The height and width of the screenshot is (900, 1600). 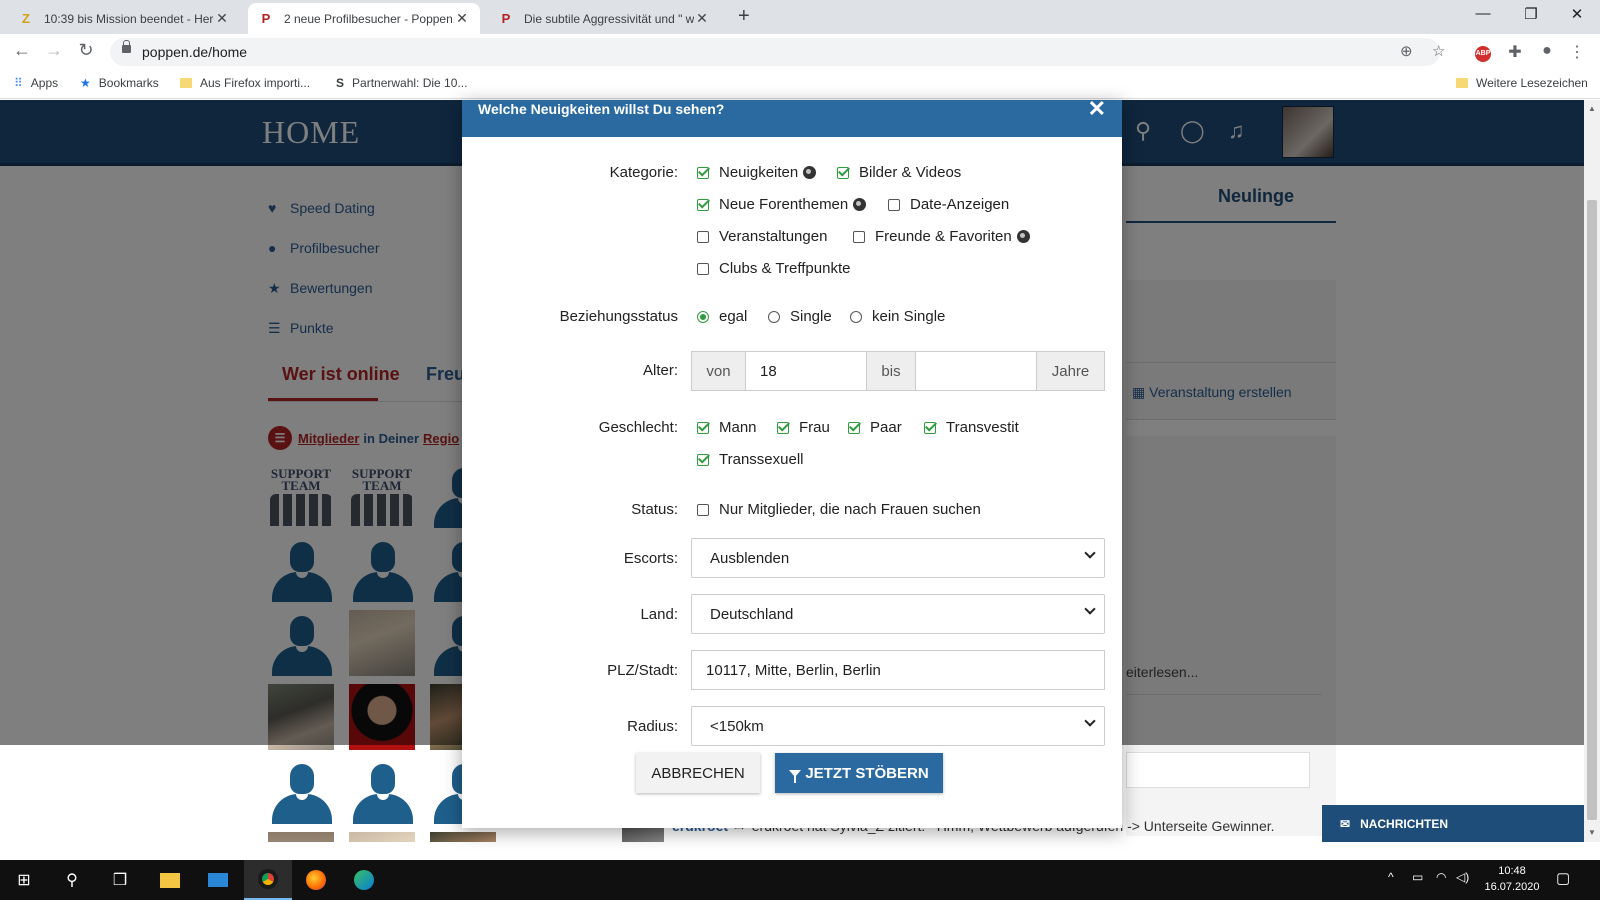 I want to click on restore-button: ❐, so click(x=1531, y=14).